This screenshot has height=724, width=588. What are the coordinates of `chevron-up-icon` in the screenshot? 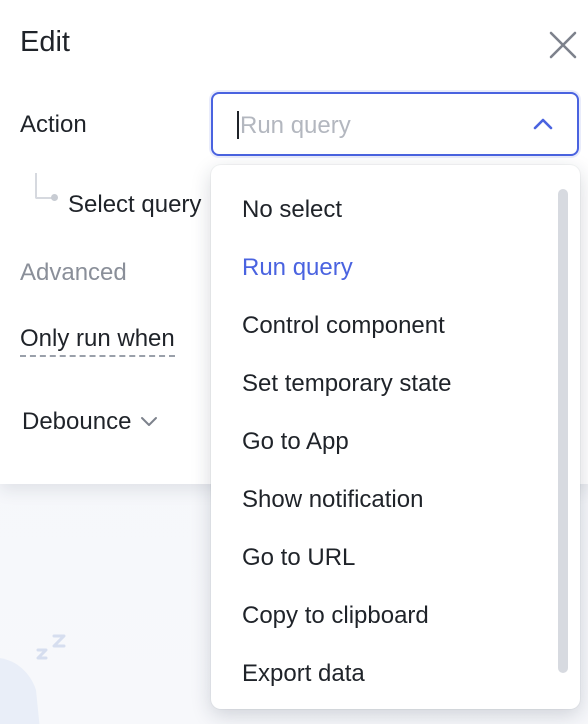 It's located at (543, 124).